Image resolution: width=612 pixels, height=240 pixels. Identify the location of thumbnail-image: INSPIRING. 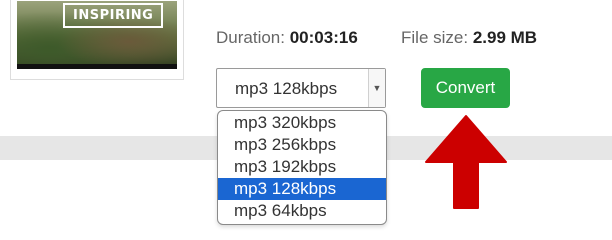
(97, 35).